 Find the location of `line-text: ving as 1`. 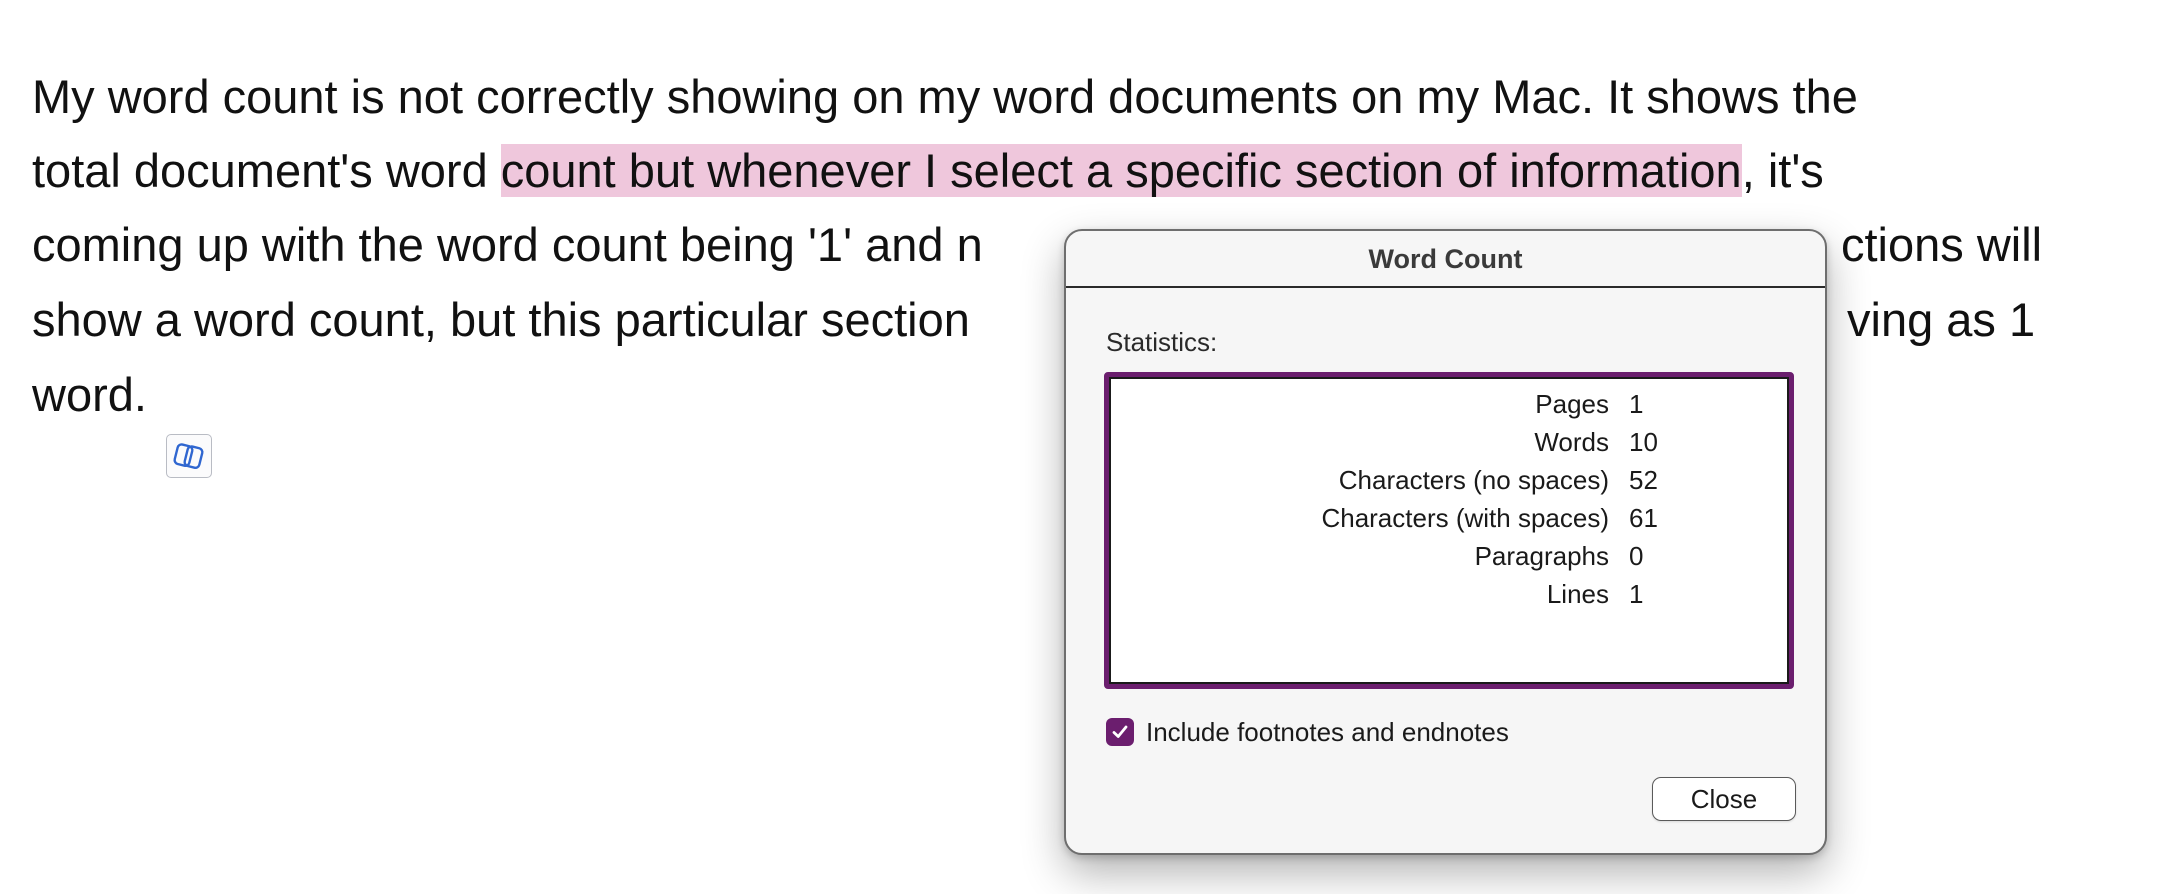

line-text: ving as 1 is located at coordinates (1941, 319).